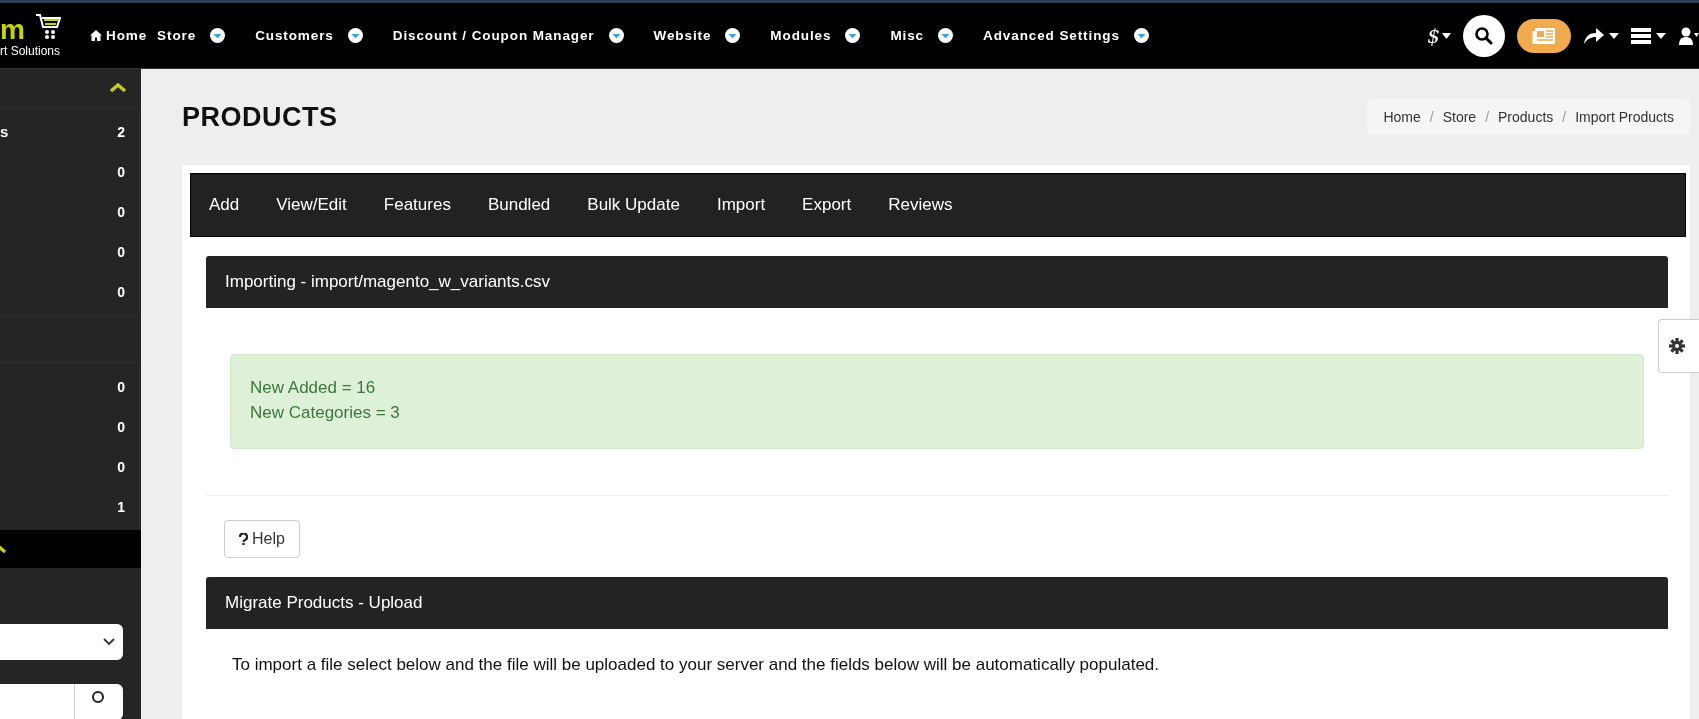  What do you see at coordinates (120, 35) in the screenshot?
I see `nav-menu-item: Home` at bounding box center [120, 35].